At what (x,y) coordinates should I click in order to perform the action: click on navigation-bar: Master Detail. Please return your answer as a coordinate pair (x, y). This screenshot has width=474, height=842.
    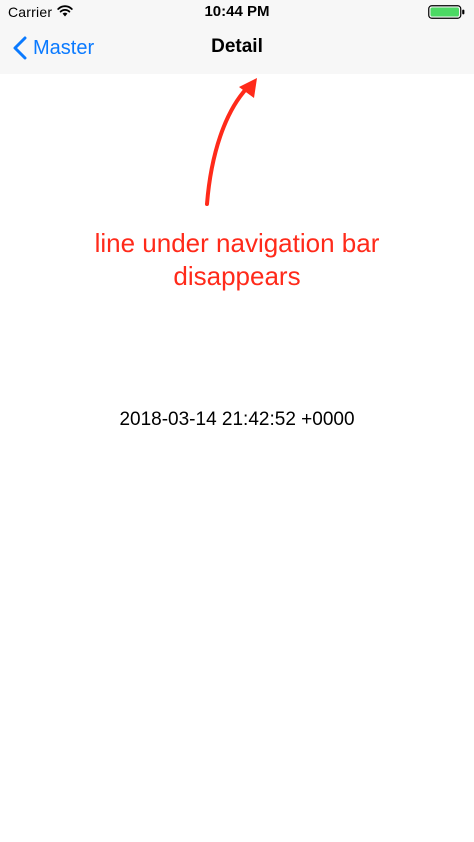
    Looking at the image, I should click on (237, 49).